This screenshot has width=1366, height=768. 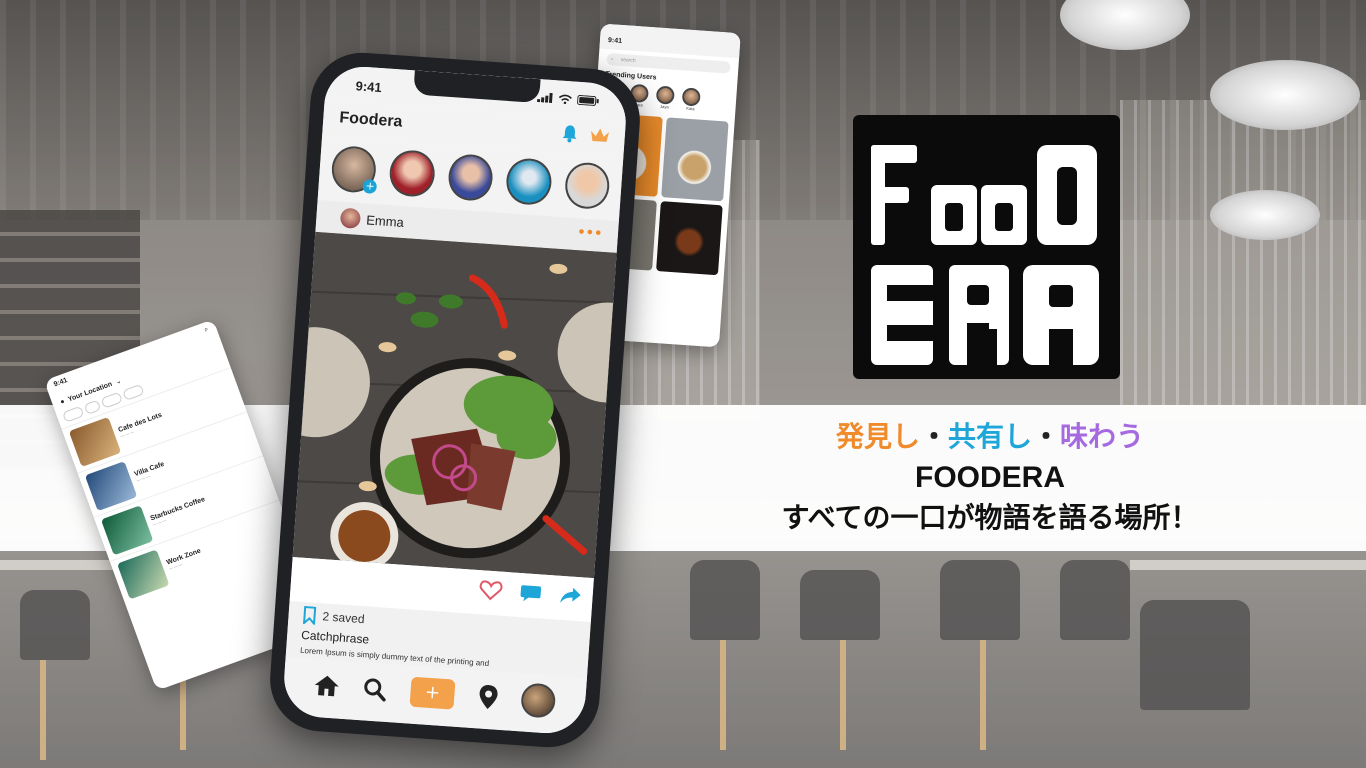 I want to click on comment-icon, so click(x=530, y=593).